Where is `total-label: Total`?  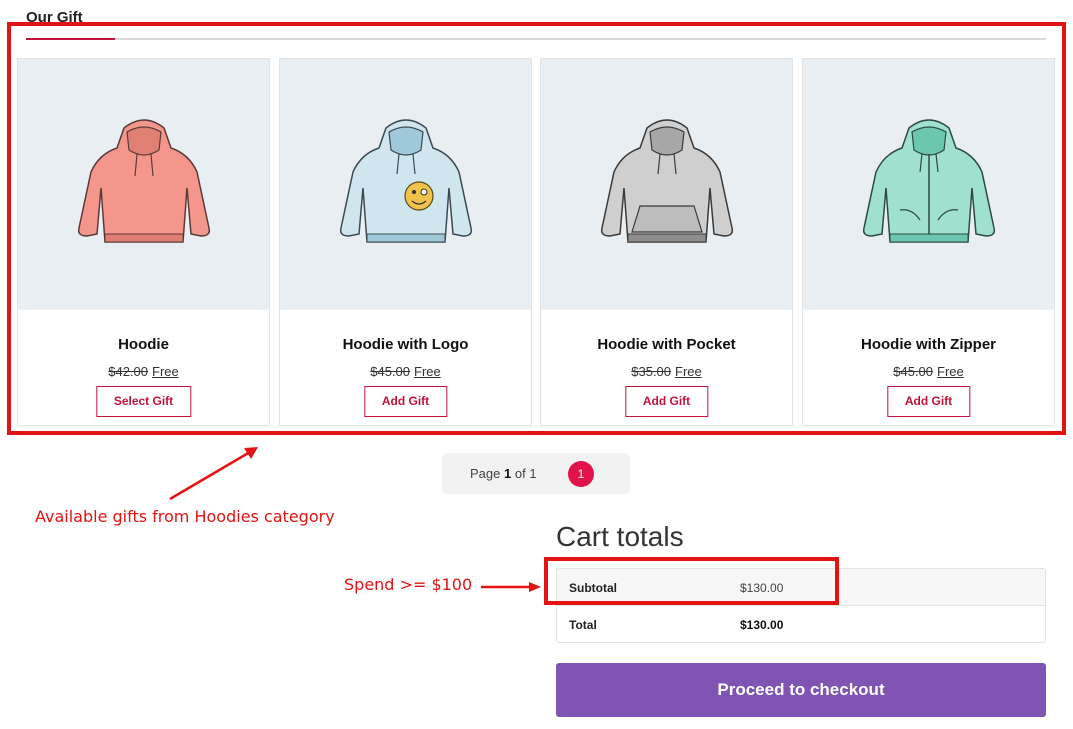 total-label: Total is located at coordinates (583, 625).